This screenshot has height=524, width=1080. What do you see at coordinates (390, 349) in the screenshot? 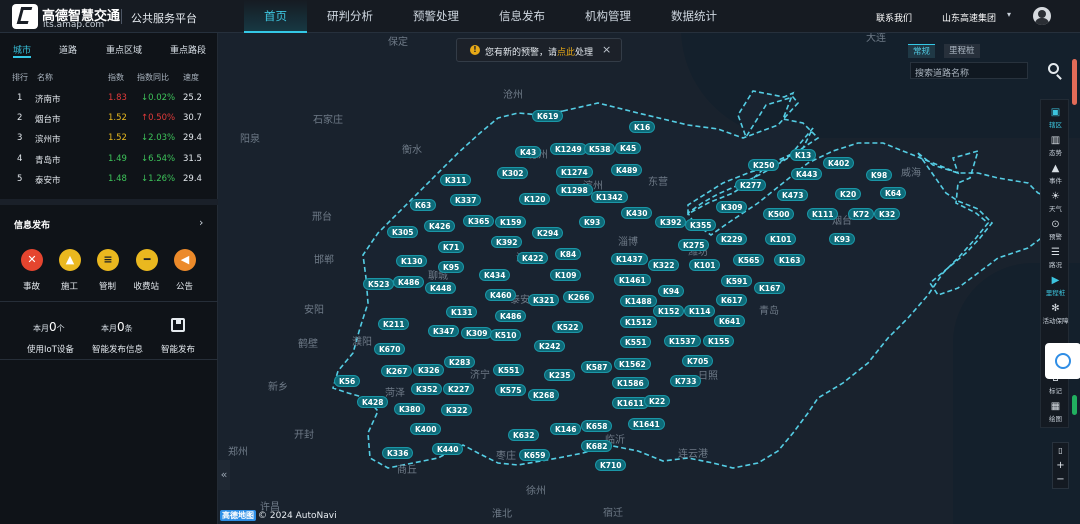
I see `milestone-marker: K670` at bounding box center [390, 349].